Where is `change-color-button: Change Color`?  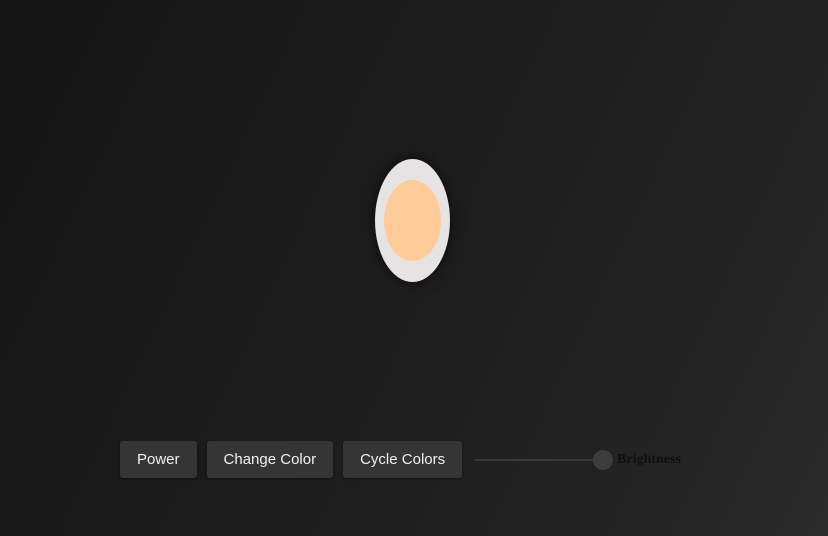 change-color-button: Change Color is located at coordinates (270, 459).